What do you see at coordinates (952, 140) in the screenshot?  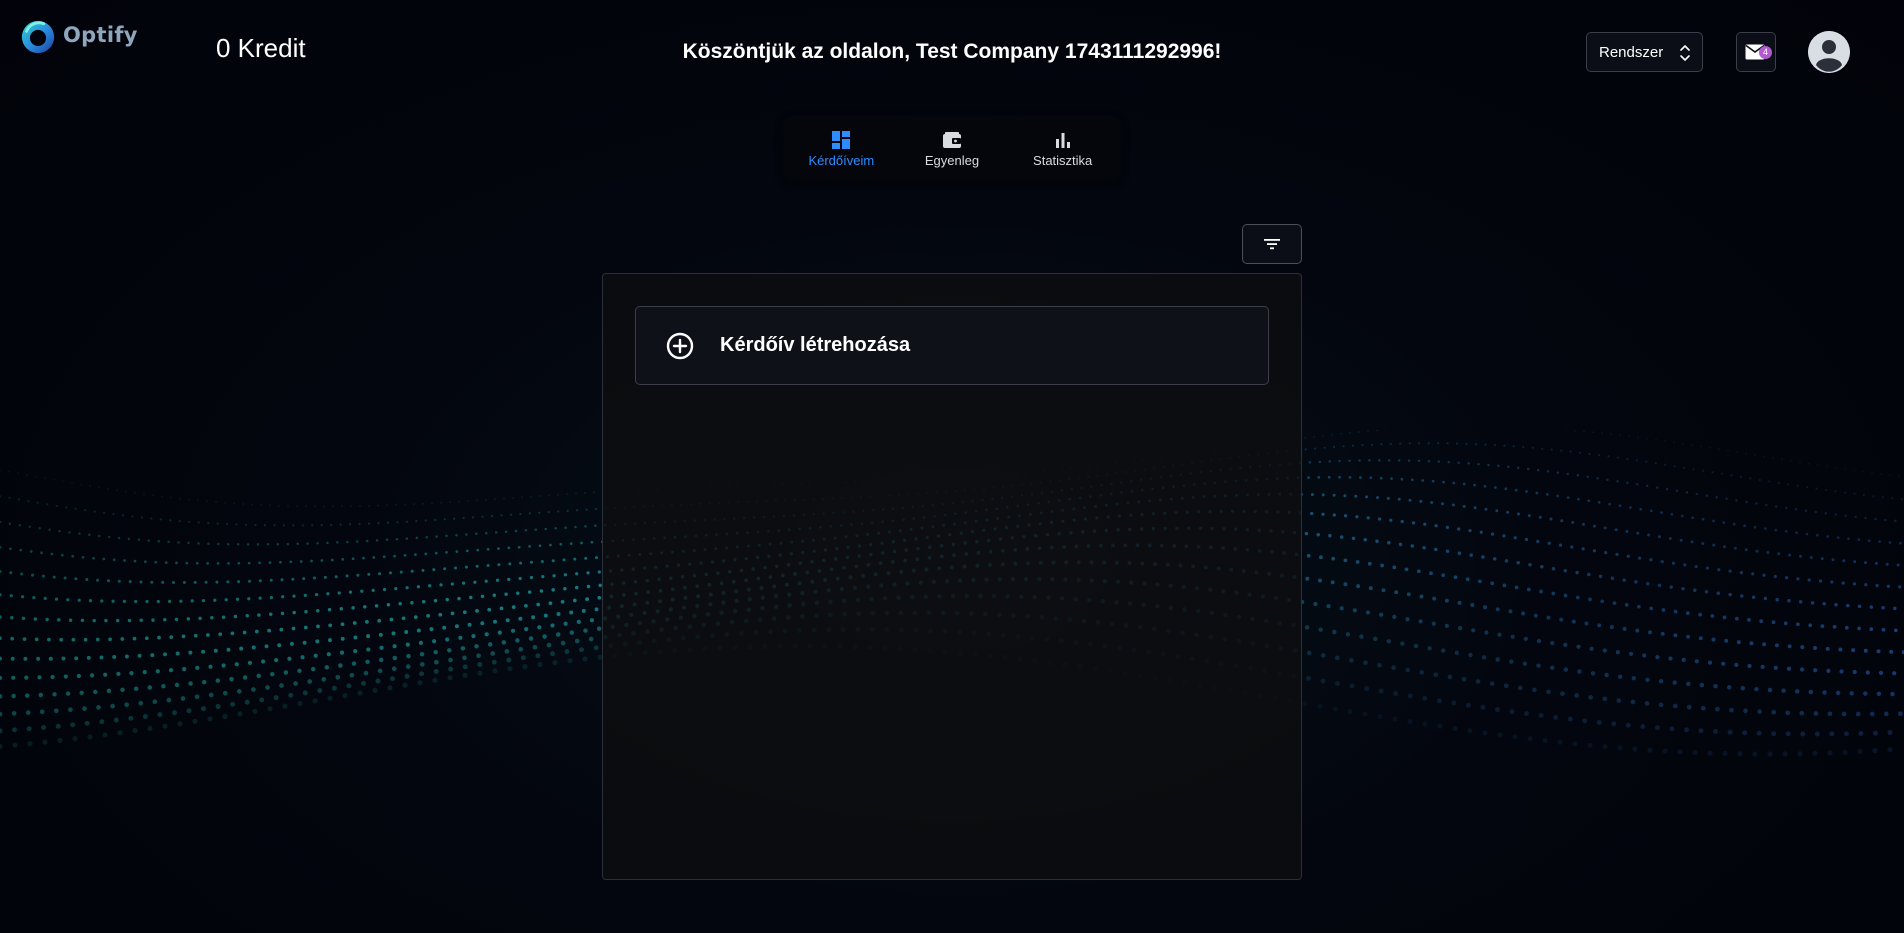 I see `wallet-icon` at bounding box center [952, 140].